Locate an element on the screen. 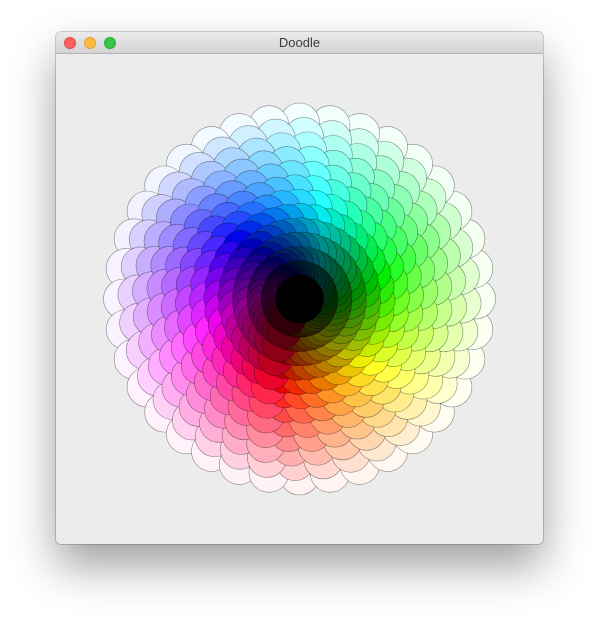  center-dot is located at coordinates (299, 299).